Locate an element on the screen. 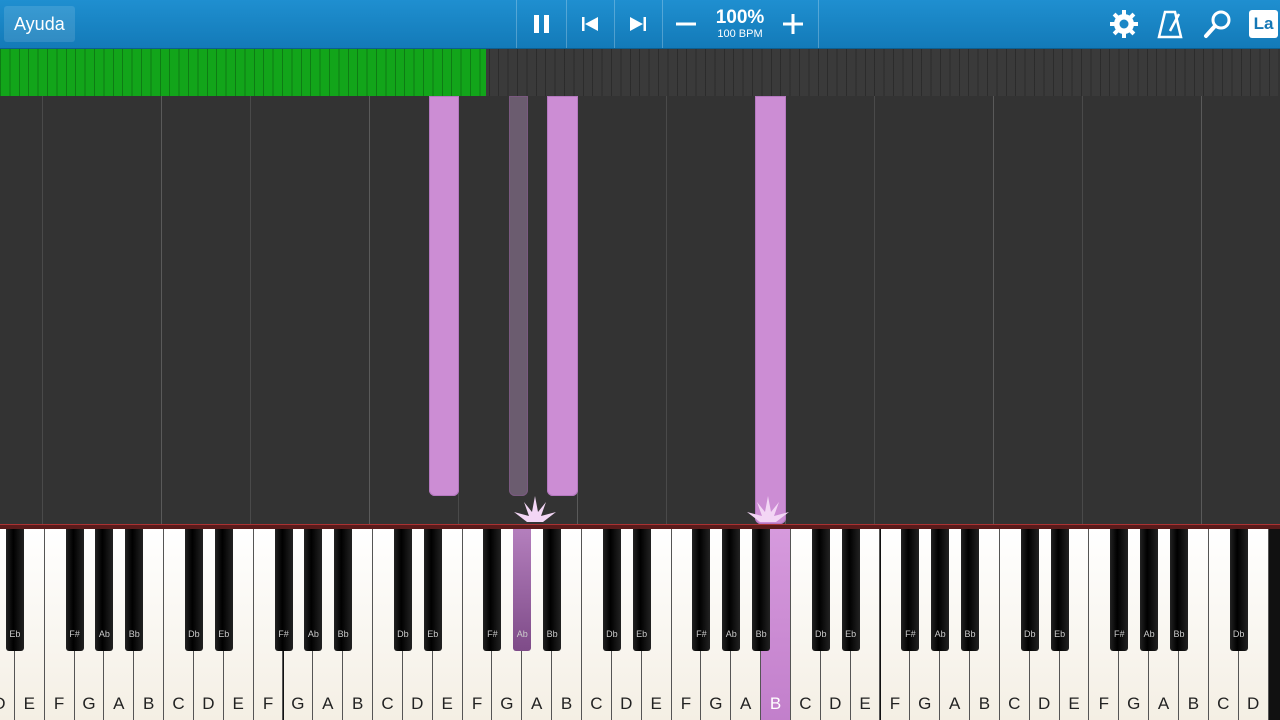 Image resolution: width=1280 pixels, height=720 pixels. next-icon is located at coordinates (638, 24).